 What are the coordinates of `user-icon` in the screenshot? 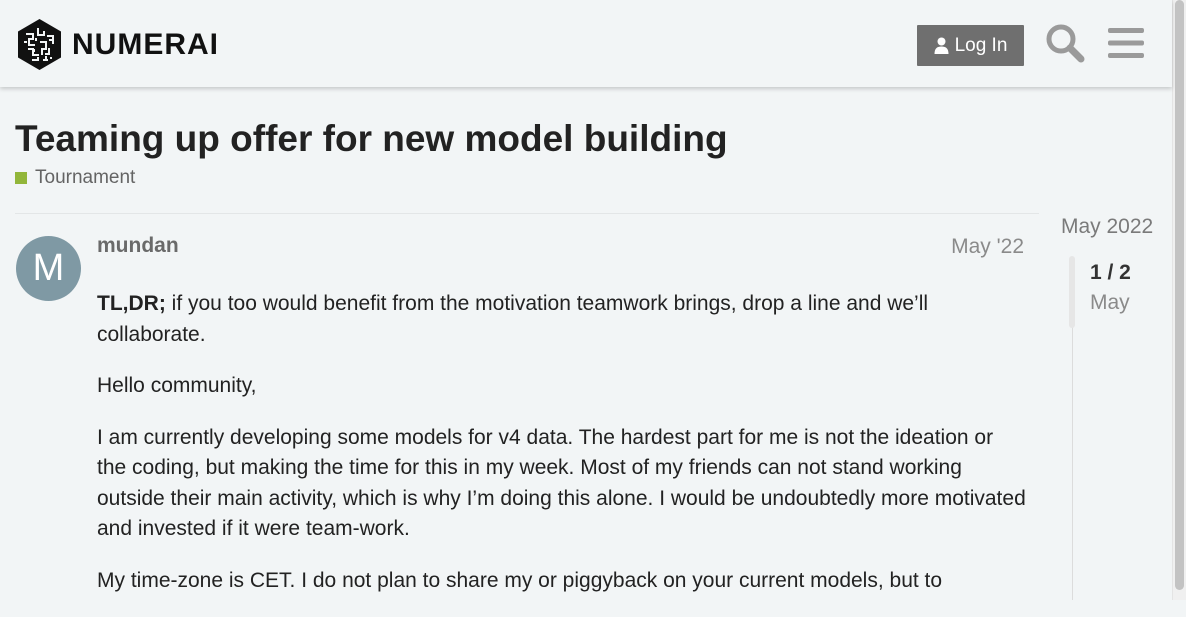 It's located at (941, 45).